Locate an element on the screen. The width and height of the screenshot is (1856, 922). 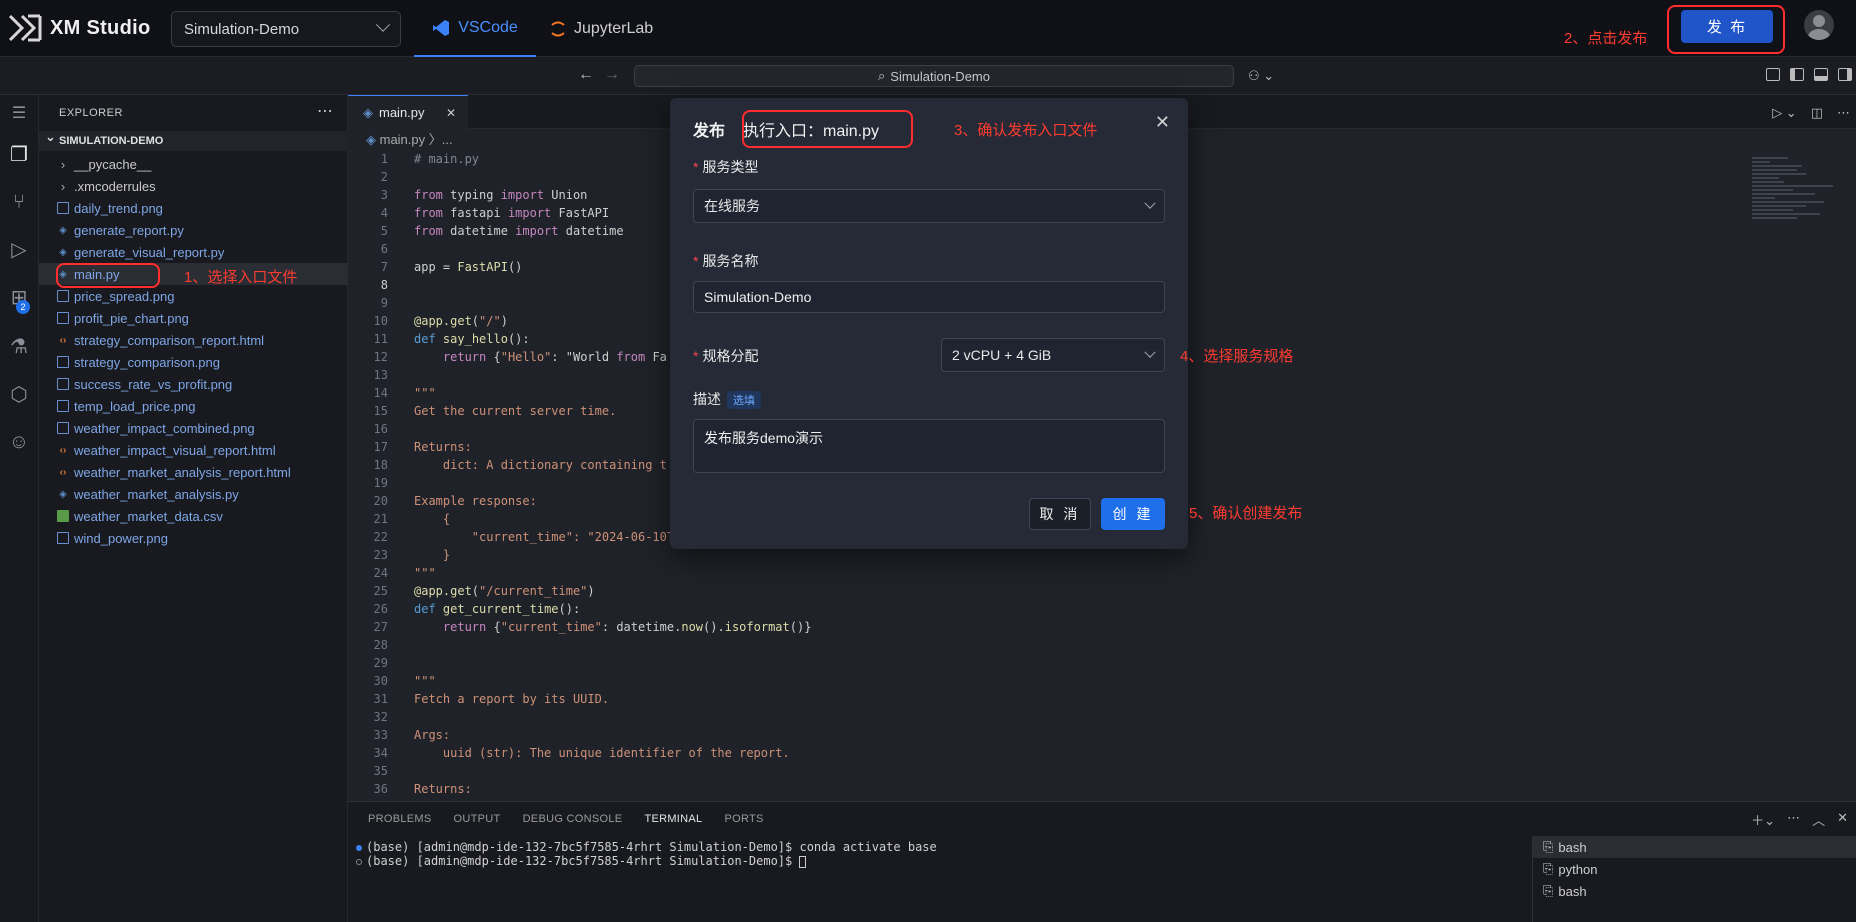
avatar is located at coordinates (1819, 25).